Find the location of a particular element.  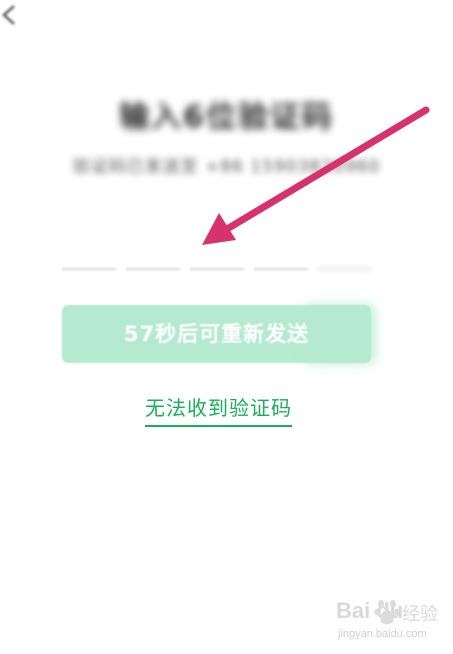

cant-receive-code-link: 无法收到验证码 is located at coordinates (218, 409).